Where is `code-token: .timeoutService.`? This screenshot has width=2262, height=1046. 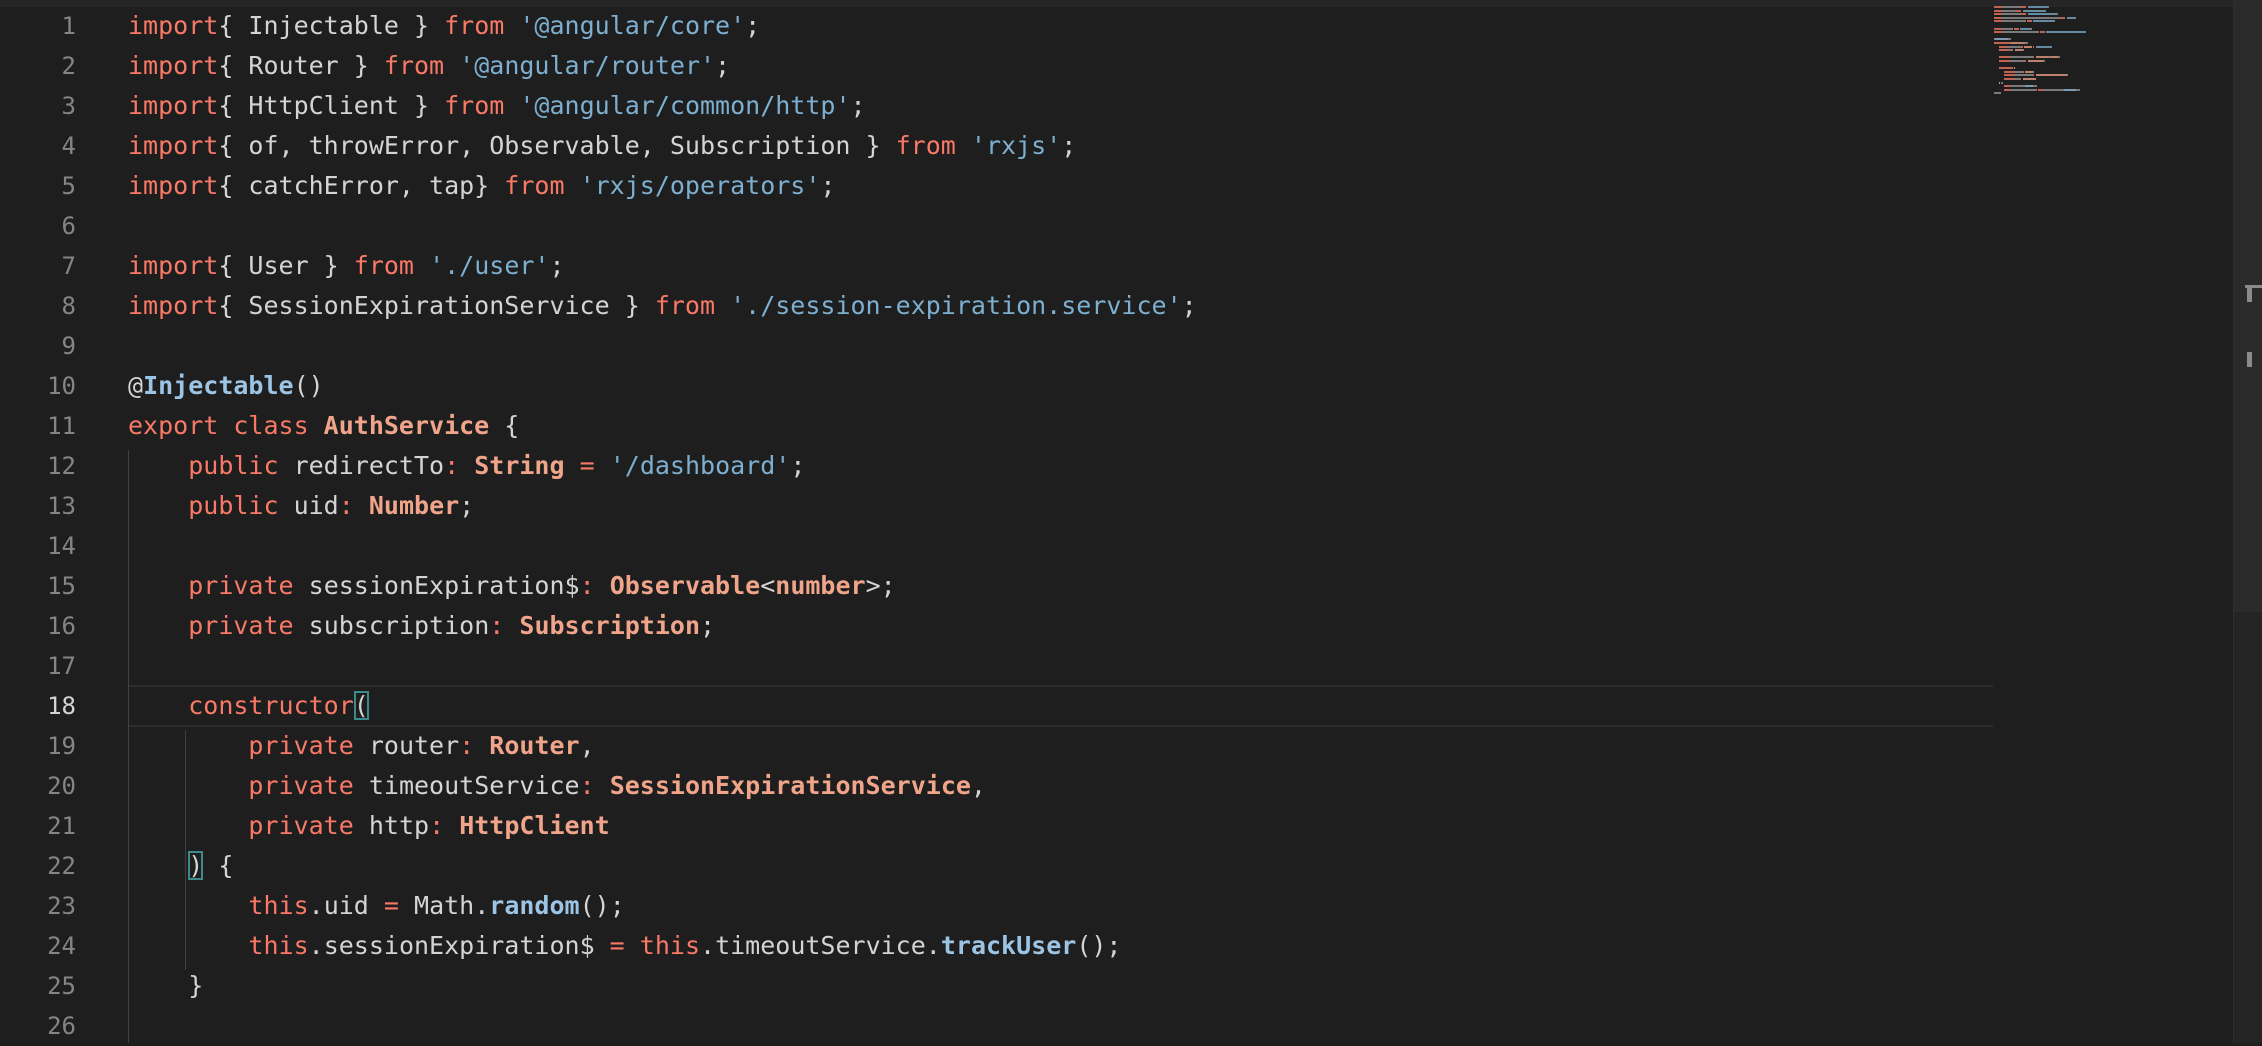 code-token: .timeoutService. is located at coordinates (820, 945).